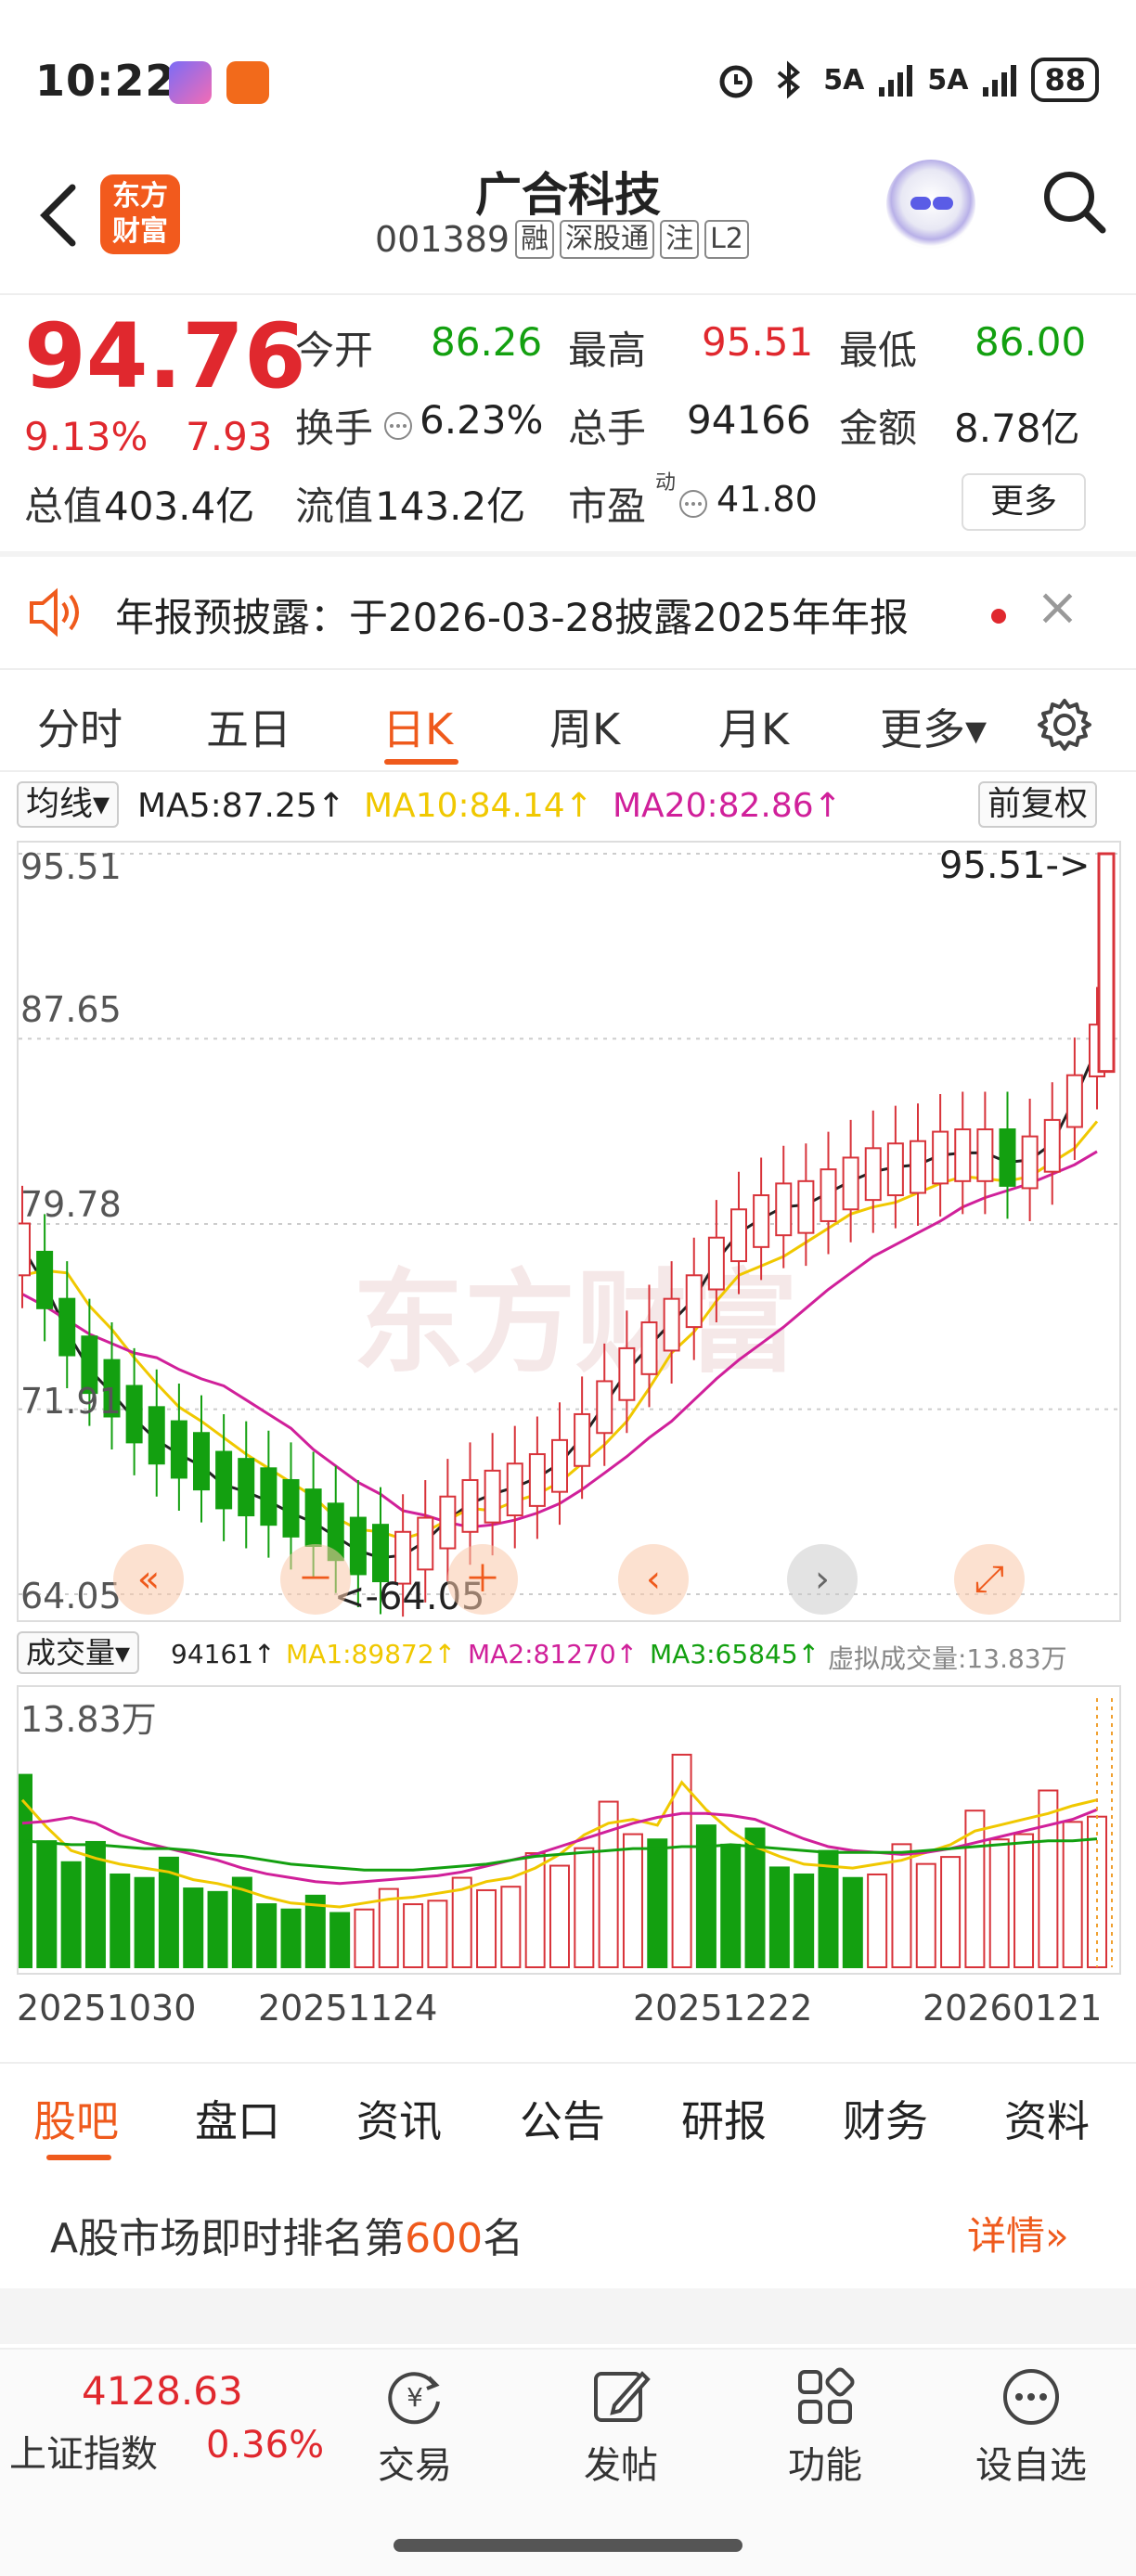  I want to click on speaker-icon, so click(54, 612).